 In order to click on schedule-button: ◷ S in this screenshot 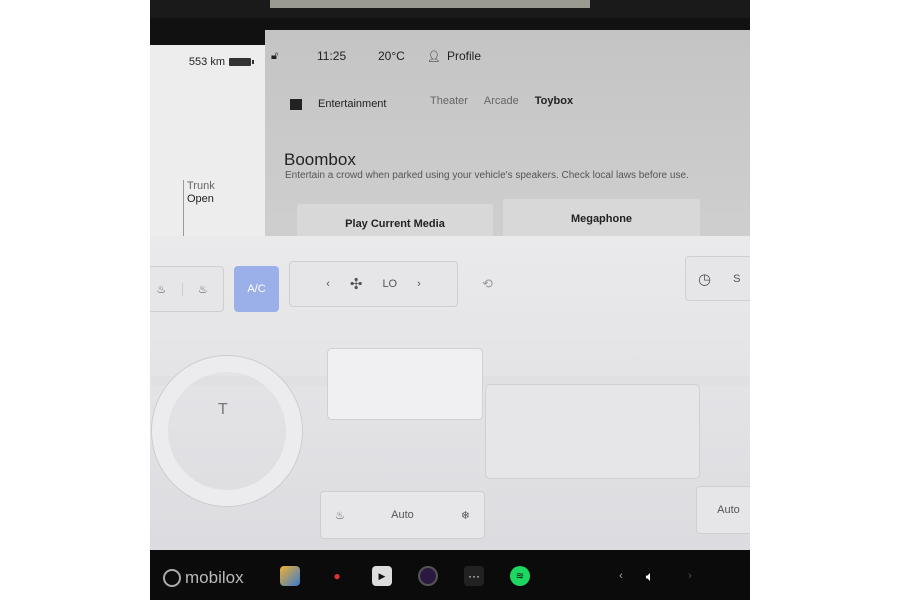, I will do `click(717, 278)`.